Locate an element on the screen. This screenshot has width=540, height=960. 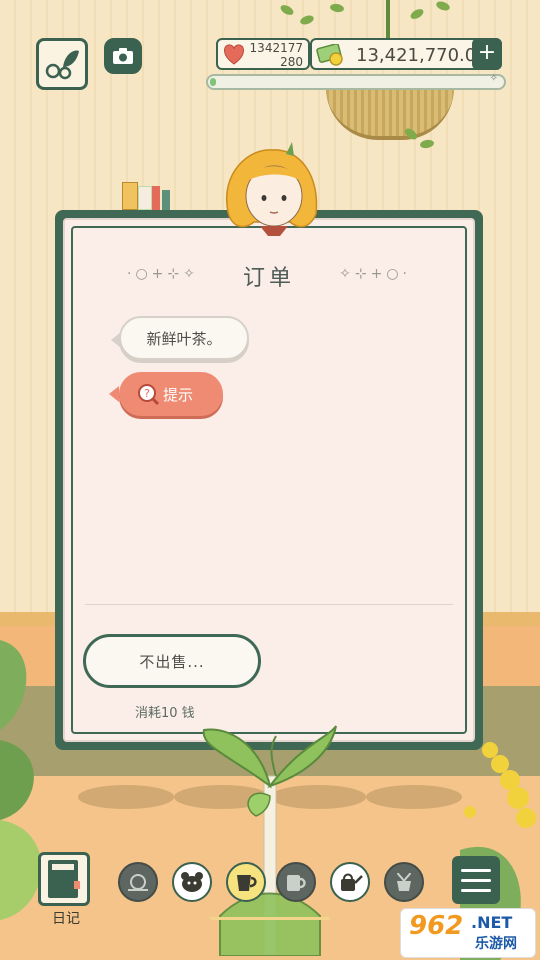
hearts-counter: 1342177 280 is located at coordinates (263, 54).